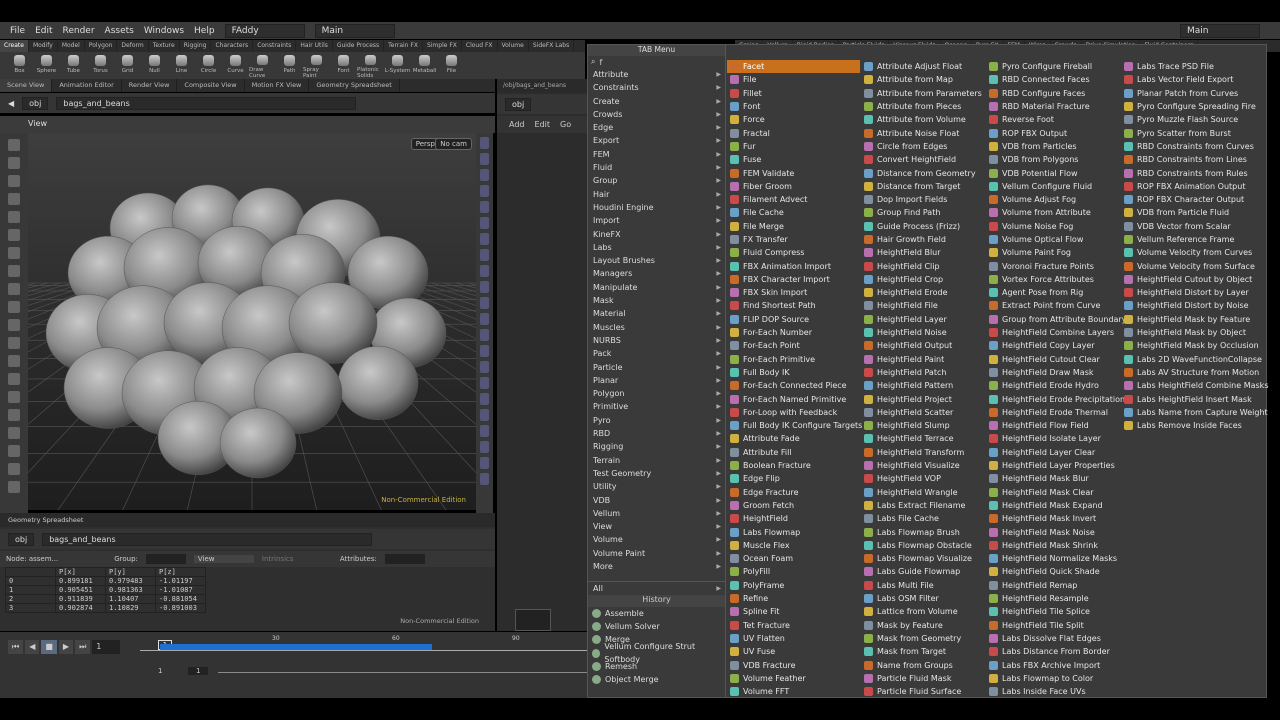  Describe the element at coordinates (1052, 252) in the screenshot. I see `node-menu-item: Volume Paint Fog` at that location.